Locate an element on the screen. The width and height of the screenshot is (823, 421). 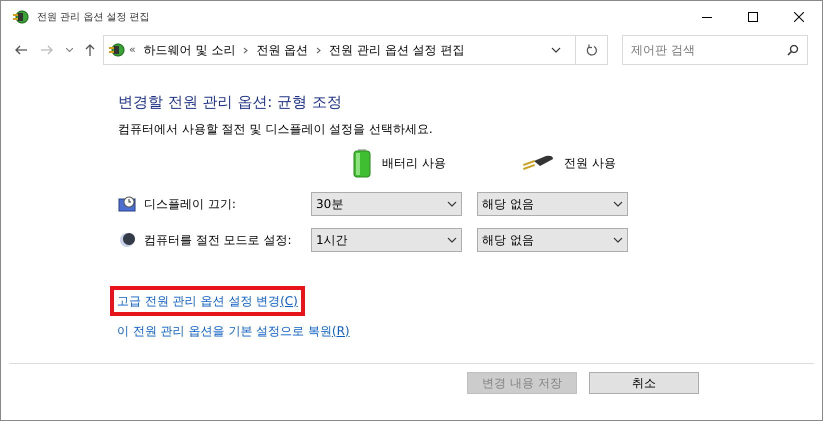
app-icon is located at coordinates (20, 17).